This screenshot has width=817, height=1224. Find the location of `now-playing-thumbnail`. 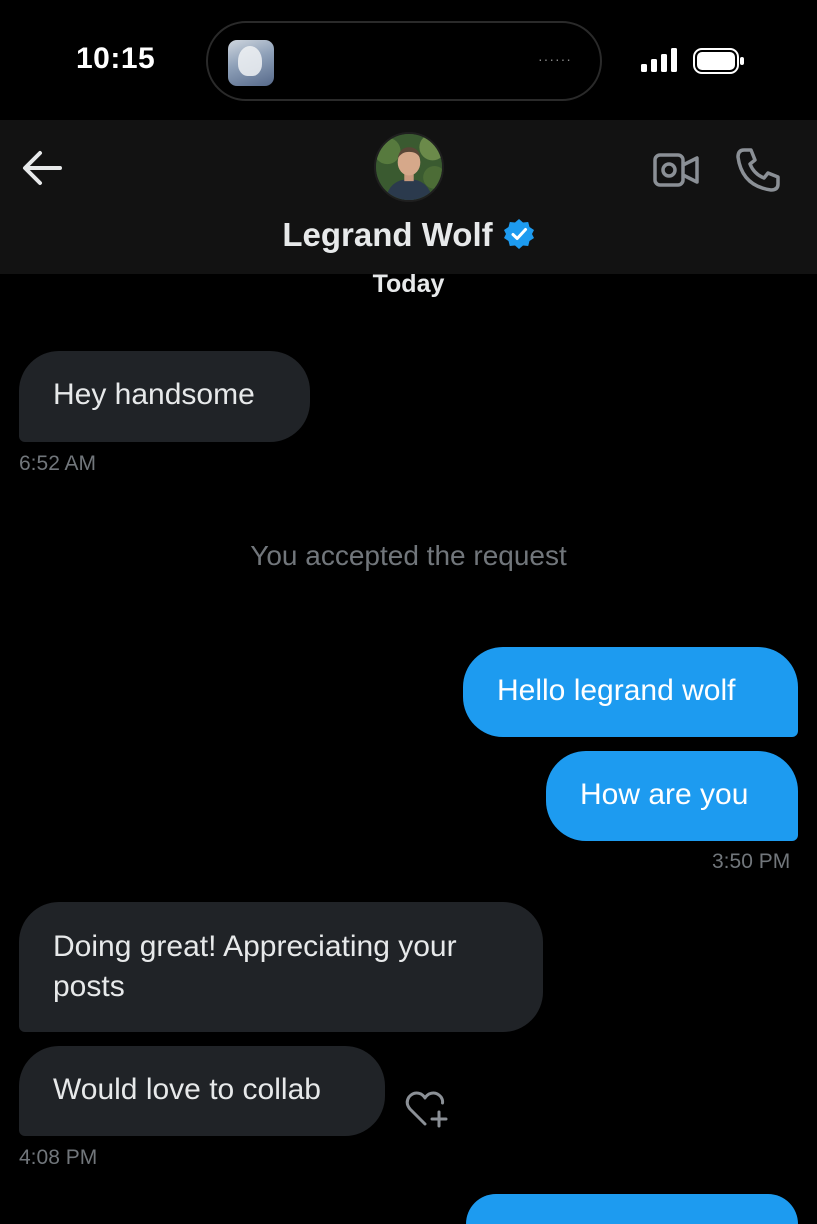

now-playing-thumbnail is located at coordinates (251, 63).